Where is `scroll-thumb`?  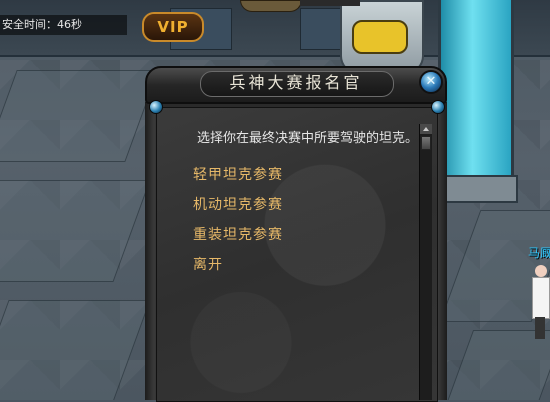
scroll-thumb is located at coordinates (426, 143).